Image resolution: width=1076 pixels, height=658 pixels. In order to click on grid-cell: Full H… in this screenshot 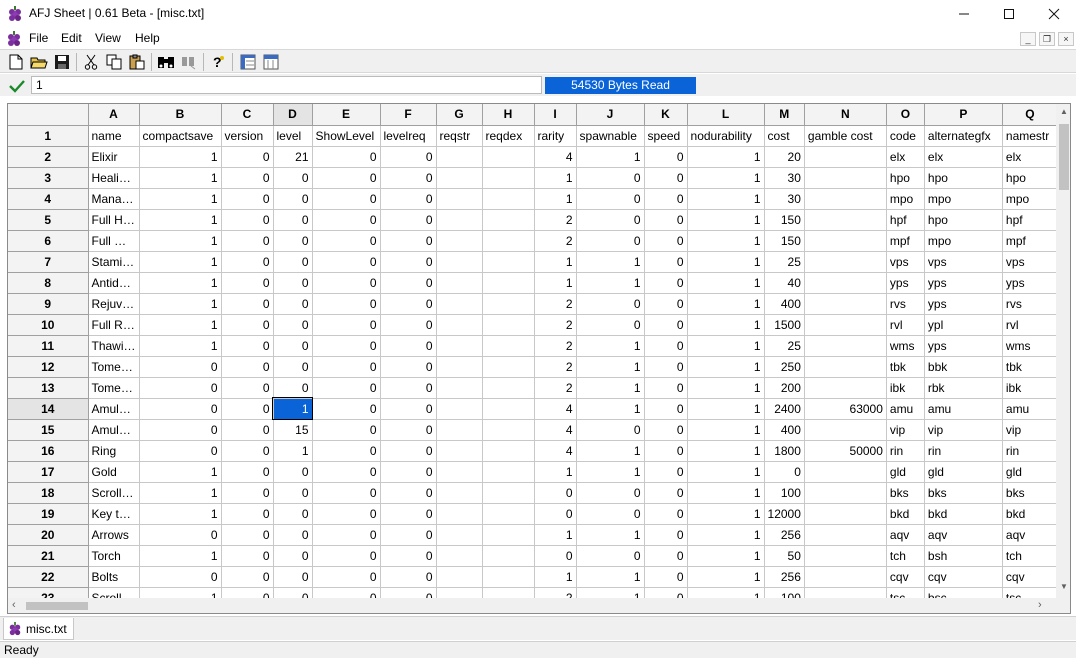, I will do `click(114, 220)`.